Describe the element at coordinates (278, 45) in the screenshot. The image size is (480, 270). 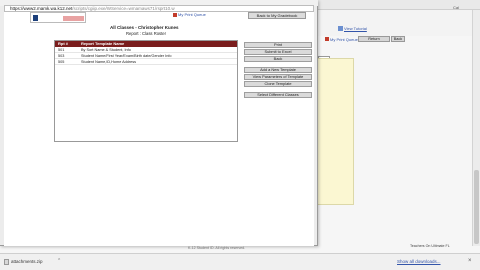
I see `print-button: Print` at that location.